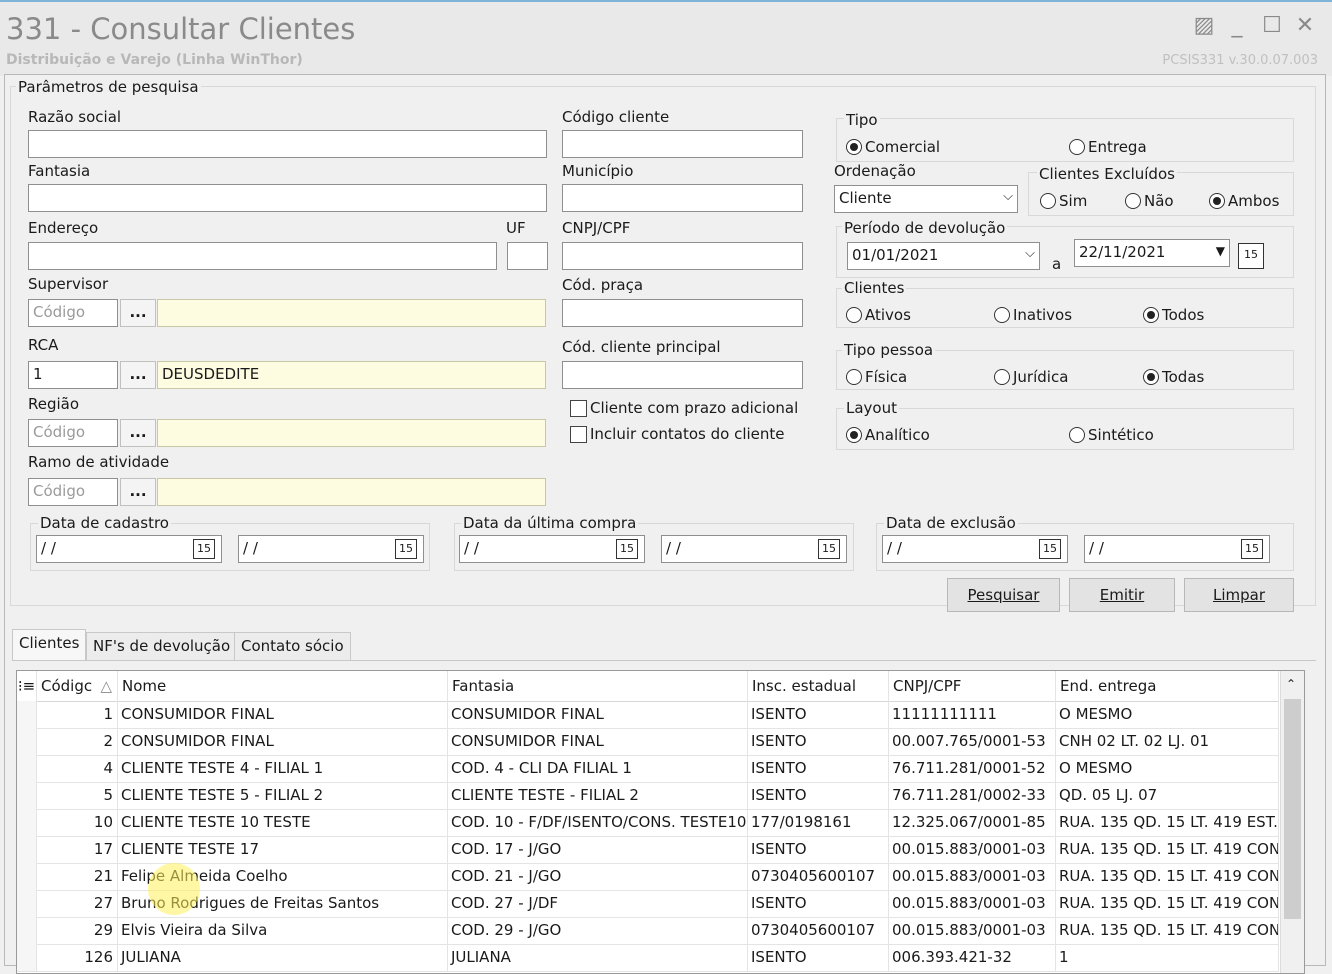  I want to click on rca-desc: DEUSDEDITE, so click(351, 375).